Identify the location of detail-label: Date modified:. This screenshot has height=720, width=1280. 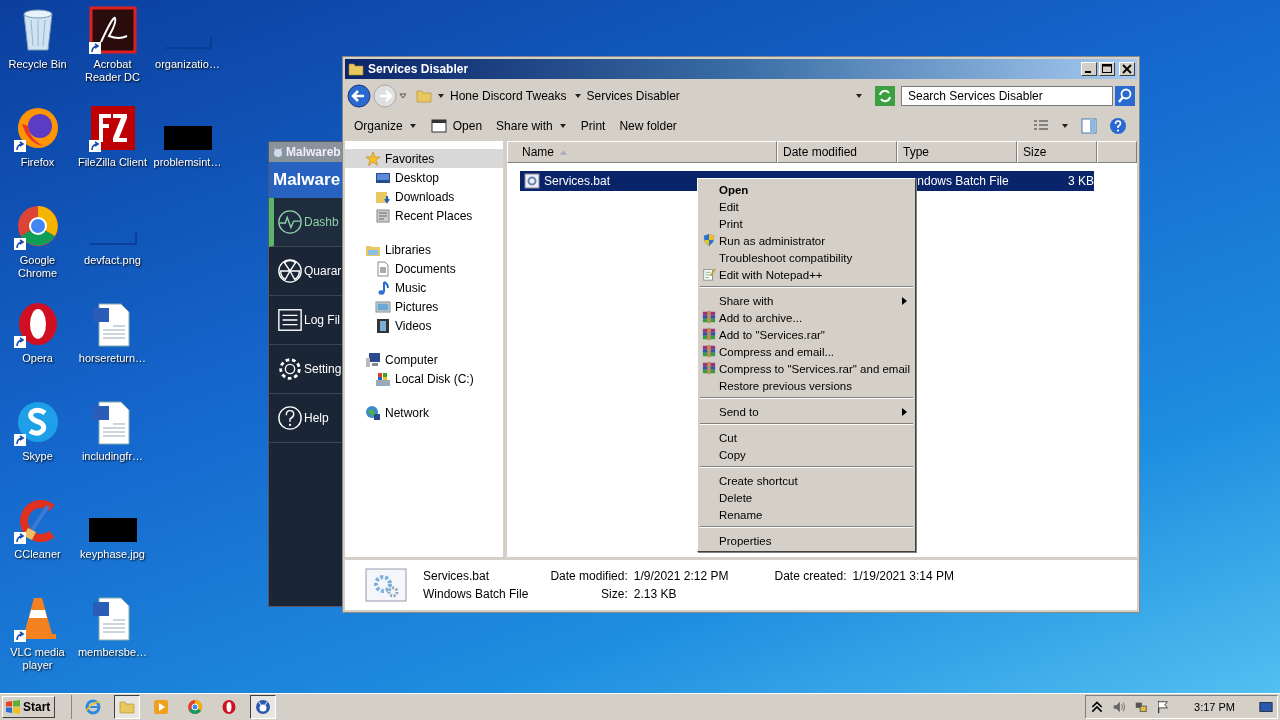
(589, 576).